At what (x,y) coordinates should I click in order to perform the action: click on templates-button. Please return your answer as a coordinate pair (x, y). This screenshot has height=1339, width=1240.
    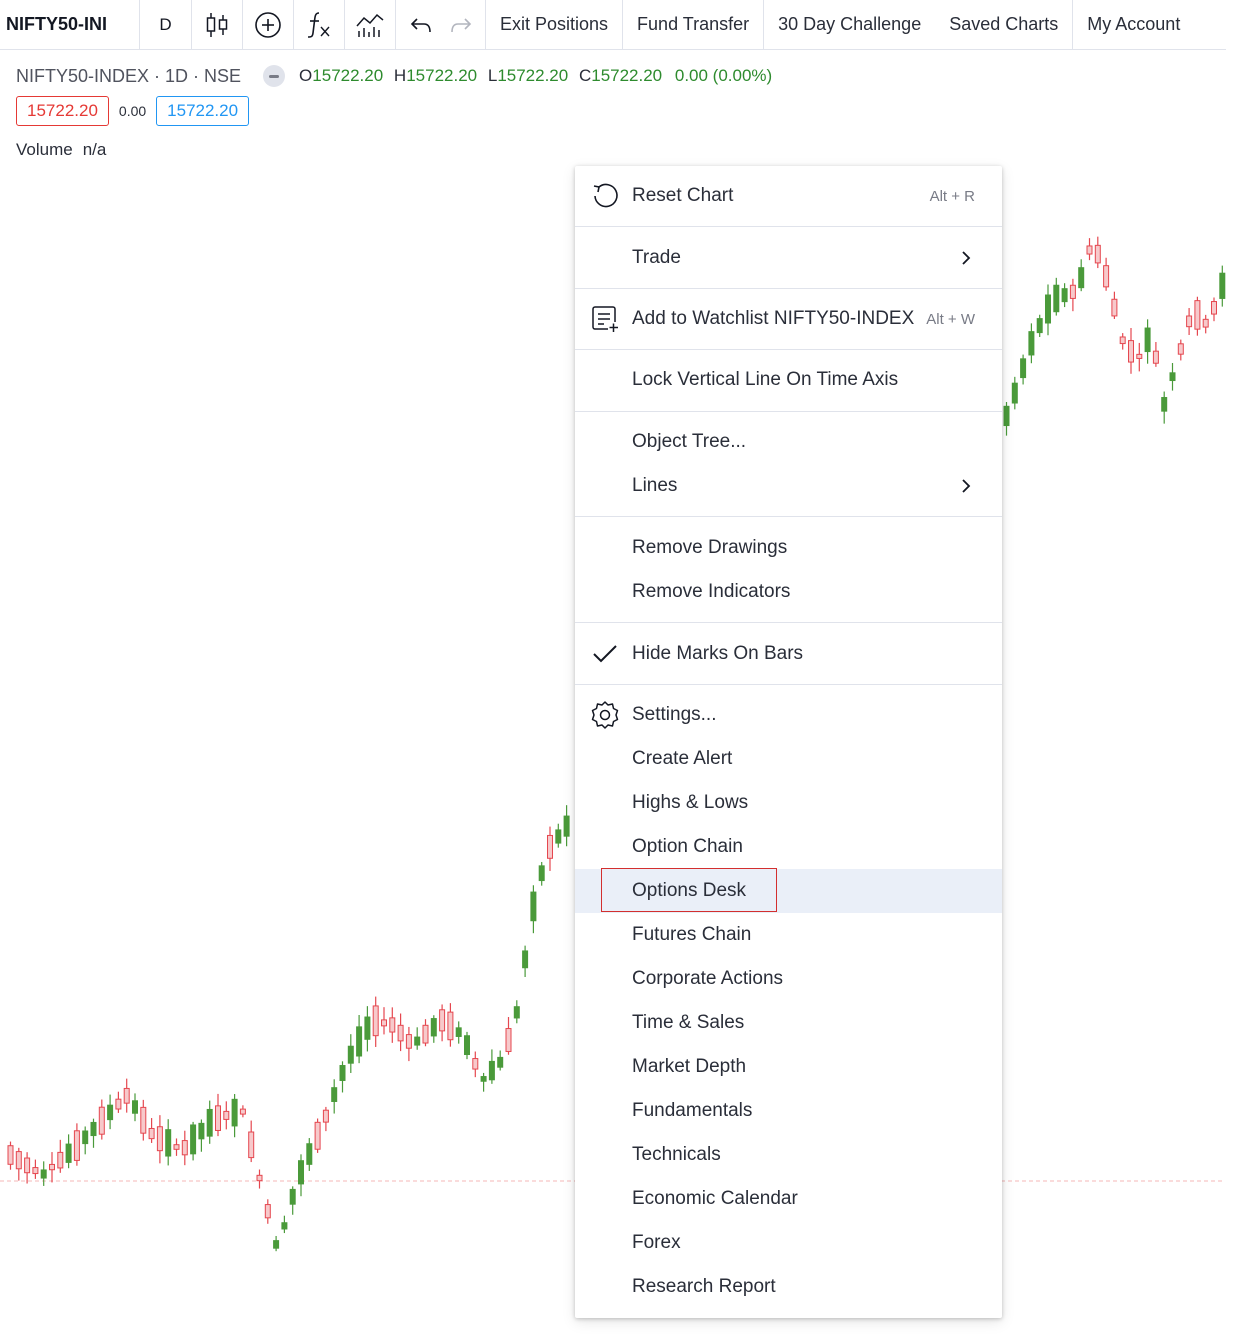
    Looking at the image, I should click on (370, 25).